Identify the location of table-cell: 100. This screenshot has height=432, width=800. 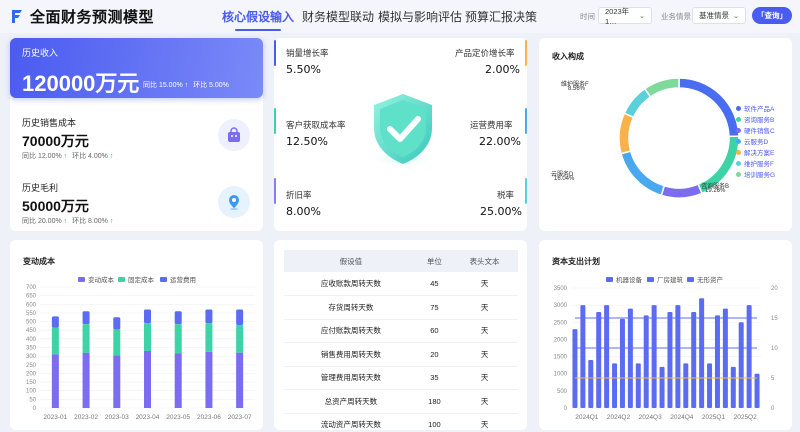
(434, 422).